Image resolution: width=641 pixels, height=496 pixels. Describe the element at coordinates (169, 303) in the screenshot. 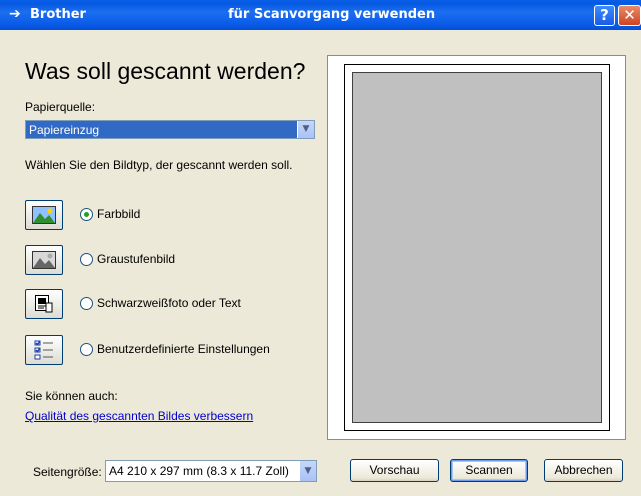

I see `option-label: Schwarzweißfoto oder Text` at that location.